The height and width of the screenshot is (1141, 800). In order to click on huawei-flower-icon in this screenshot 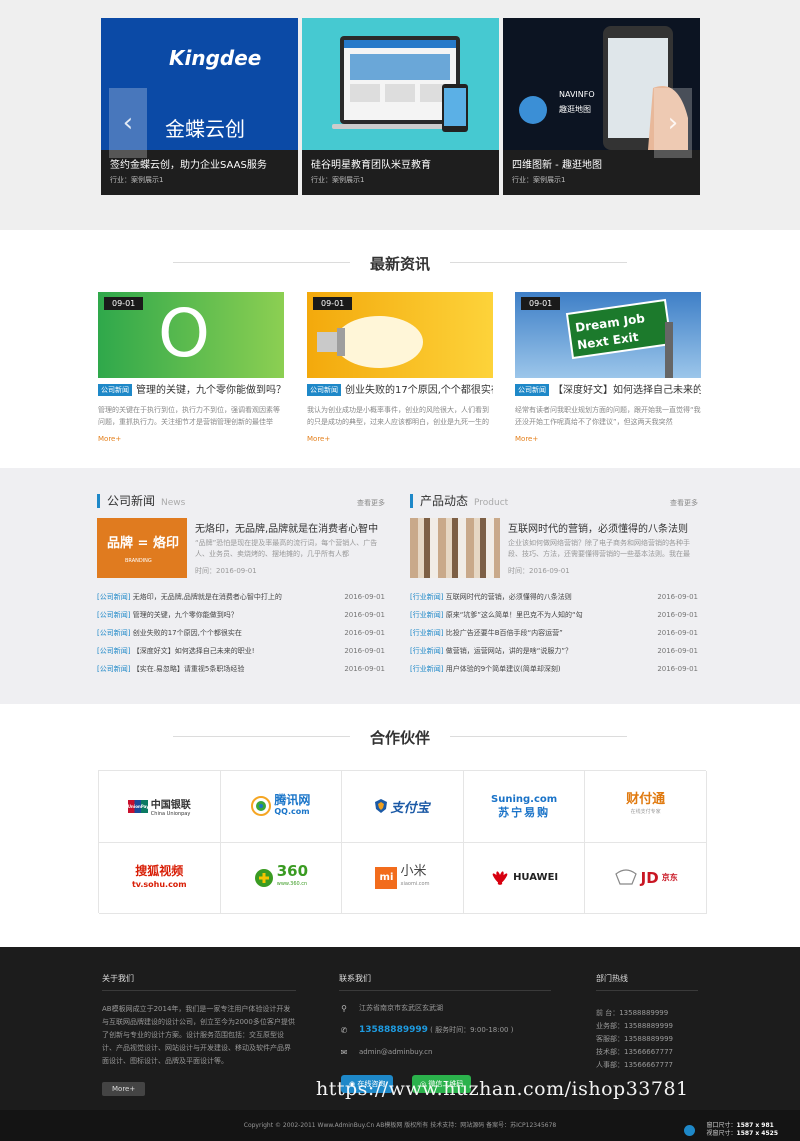, I will do `click(500, 878)`.